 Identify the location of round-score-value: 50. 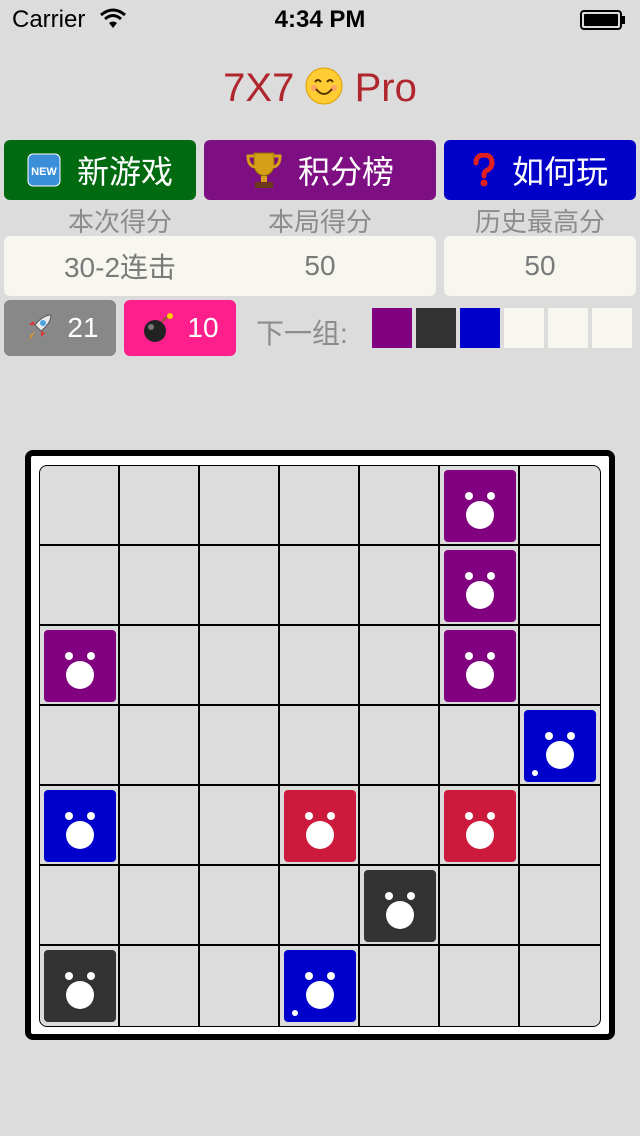
(320, 266).